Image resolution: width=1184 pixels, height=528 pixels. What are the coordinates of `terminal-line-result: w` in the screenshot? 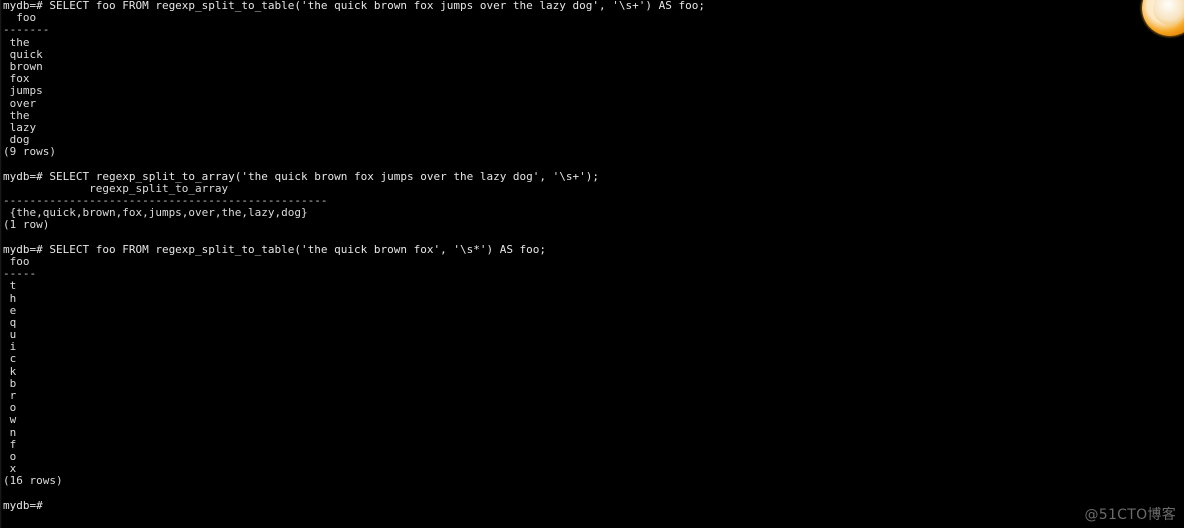 It's located at (10, 420).